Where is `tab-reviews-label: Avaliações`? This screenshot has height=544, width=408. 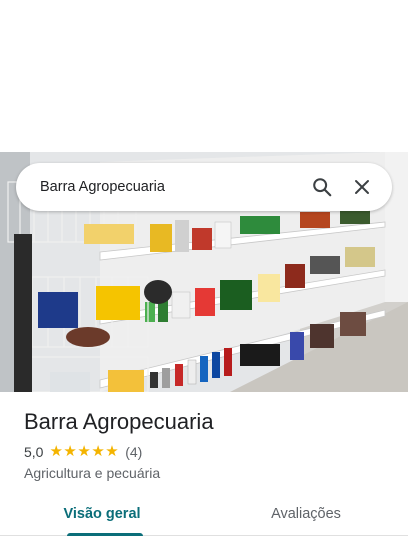 tab-reviews-label: Avaliações is located at coordinates (306, 513).